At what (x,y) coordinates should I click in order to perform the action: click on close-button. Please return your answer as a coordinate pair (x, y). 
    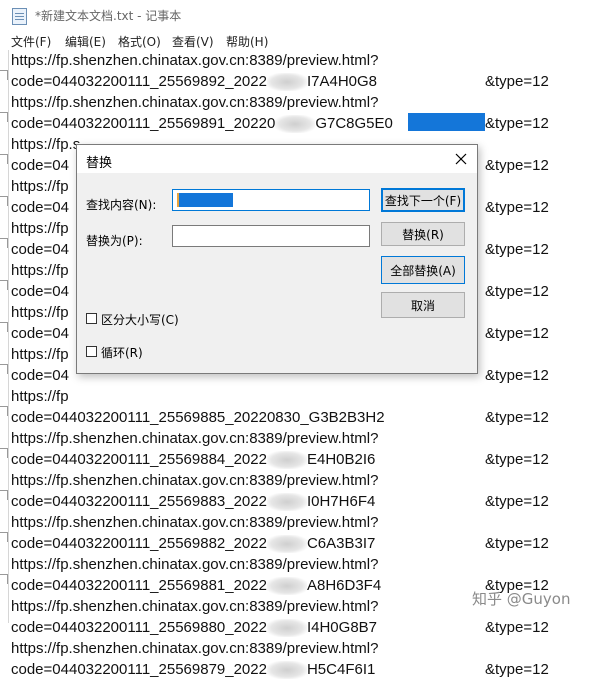
    Looking at the image, I should click on (461, 159).